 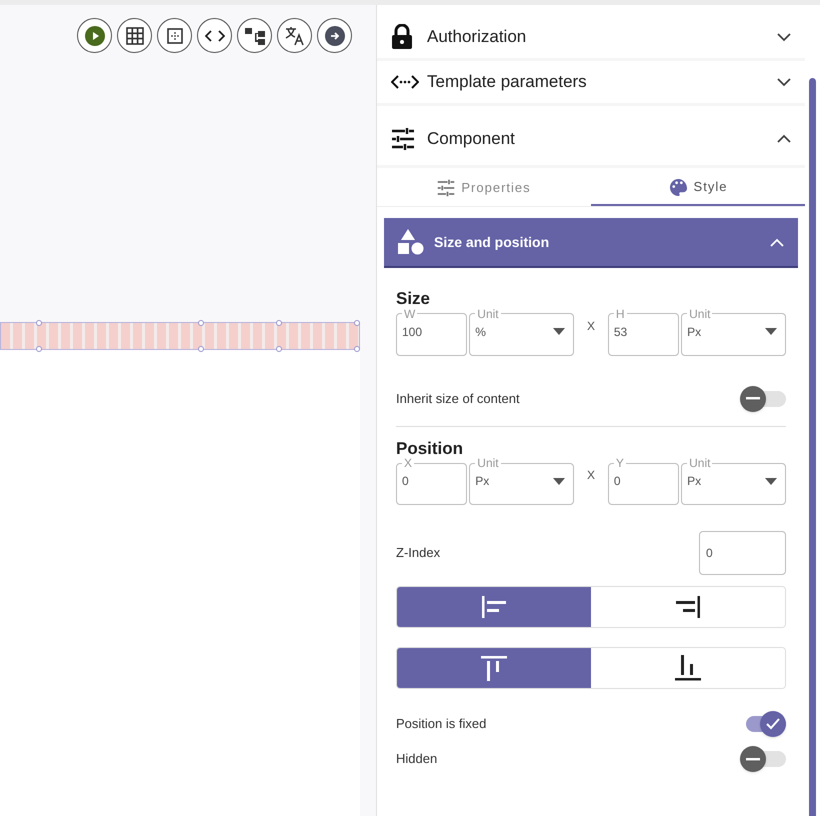 What do you see at coordinates (492, 242) in the screenshot?
I see `subsection-title: Size and position` at bounding box center [492, 242].